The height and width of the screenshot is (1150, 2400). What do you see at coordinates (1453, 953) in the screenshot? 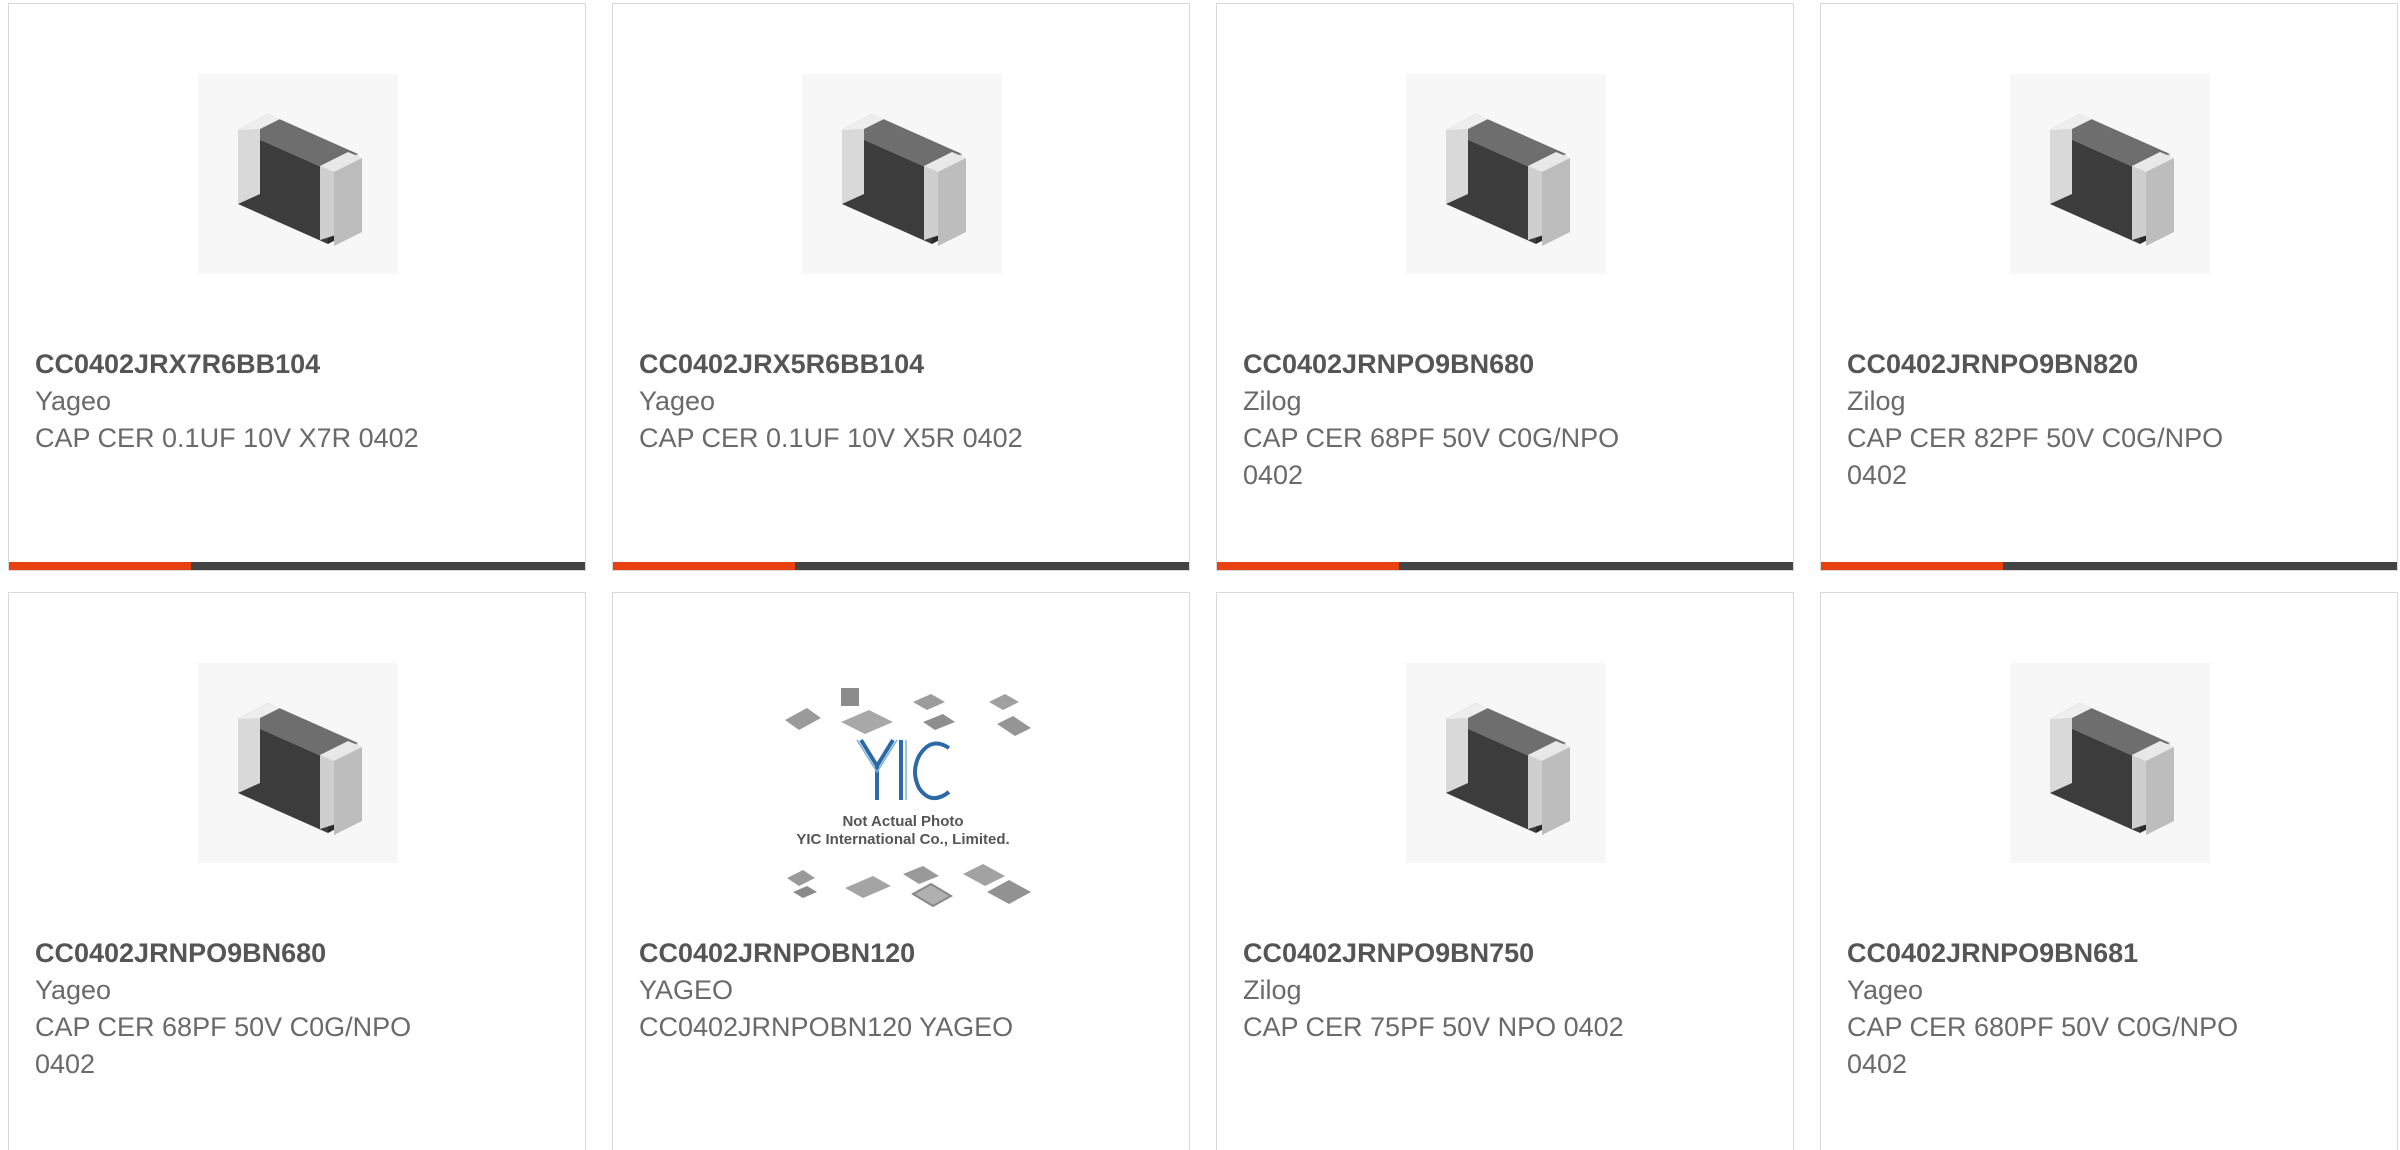
I see `part-number: CC0402JRNPO9BN750` at bounding box center [1453, 953].